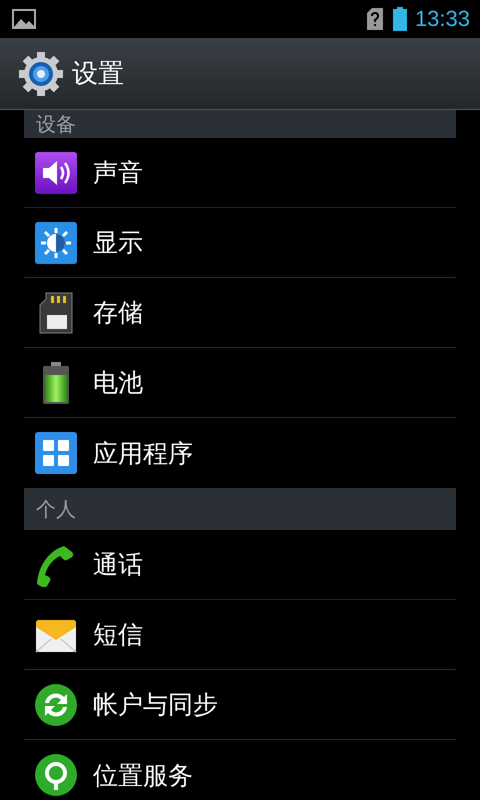 The width and height of the screenshot is (480, 800). What do you see at coordinates (240, 243) in the screenshot?
I see `settings-item: 显示` at bounding box center [240, 243].